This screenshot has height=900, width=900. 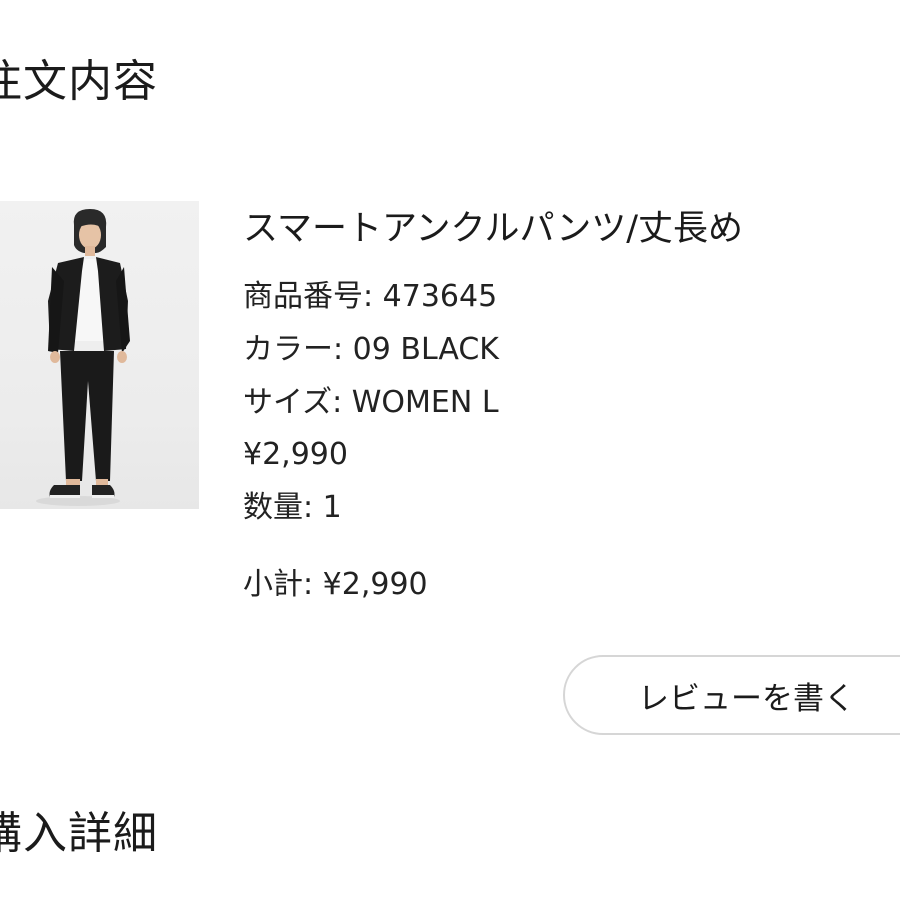 What do you see at coordinates (332, 507) in the screenshot?
I see `product-quantity-value: 1` at bounding box center [332, 507].